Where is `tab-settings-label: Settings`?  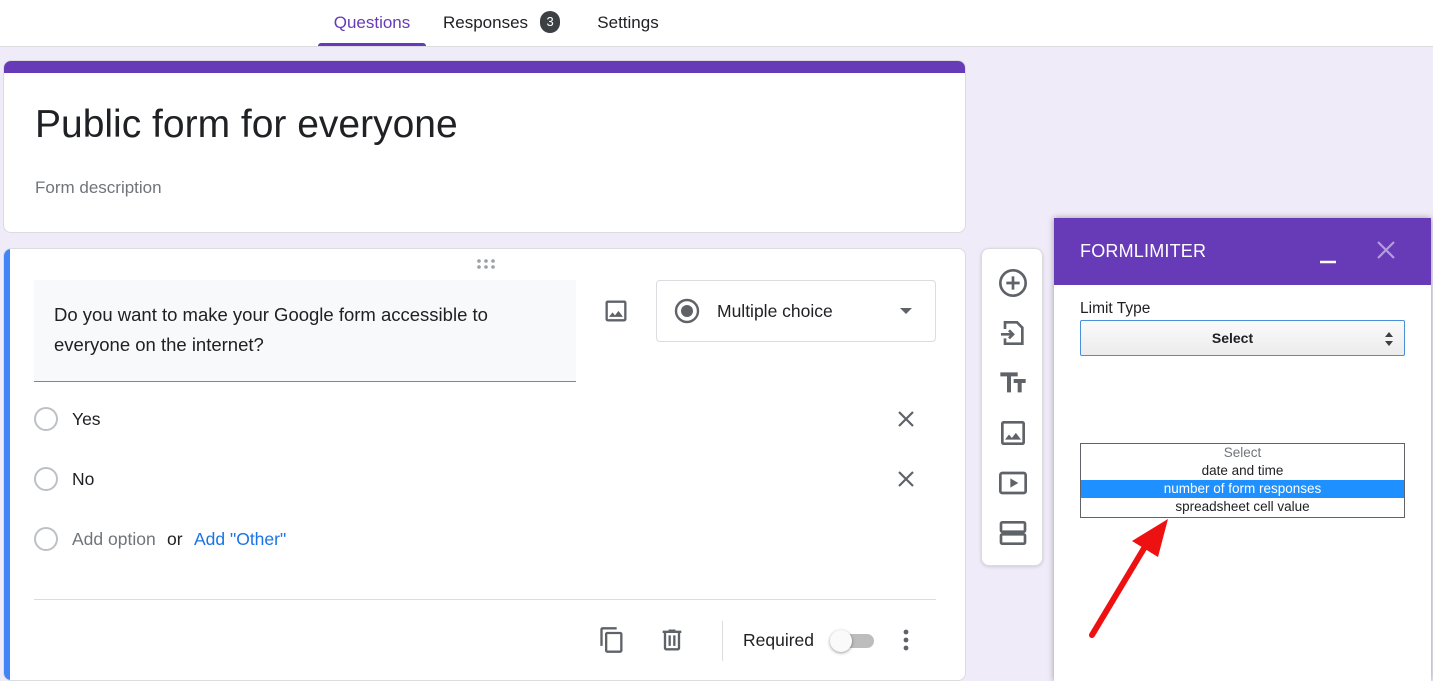
tab-settings-label: Settings is located at coordinates (628, 22).